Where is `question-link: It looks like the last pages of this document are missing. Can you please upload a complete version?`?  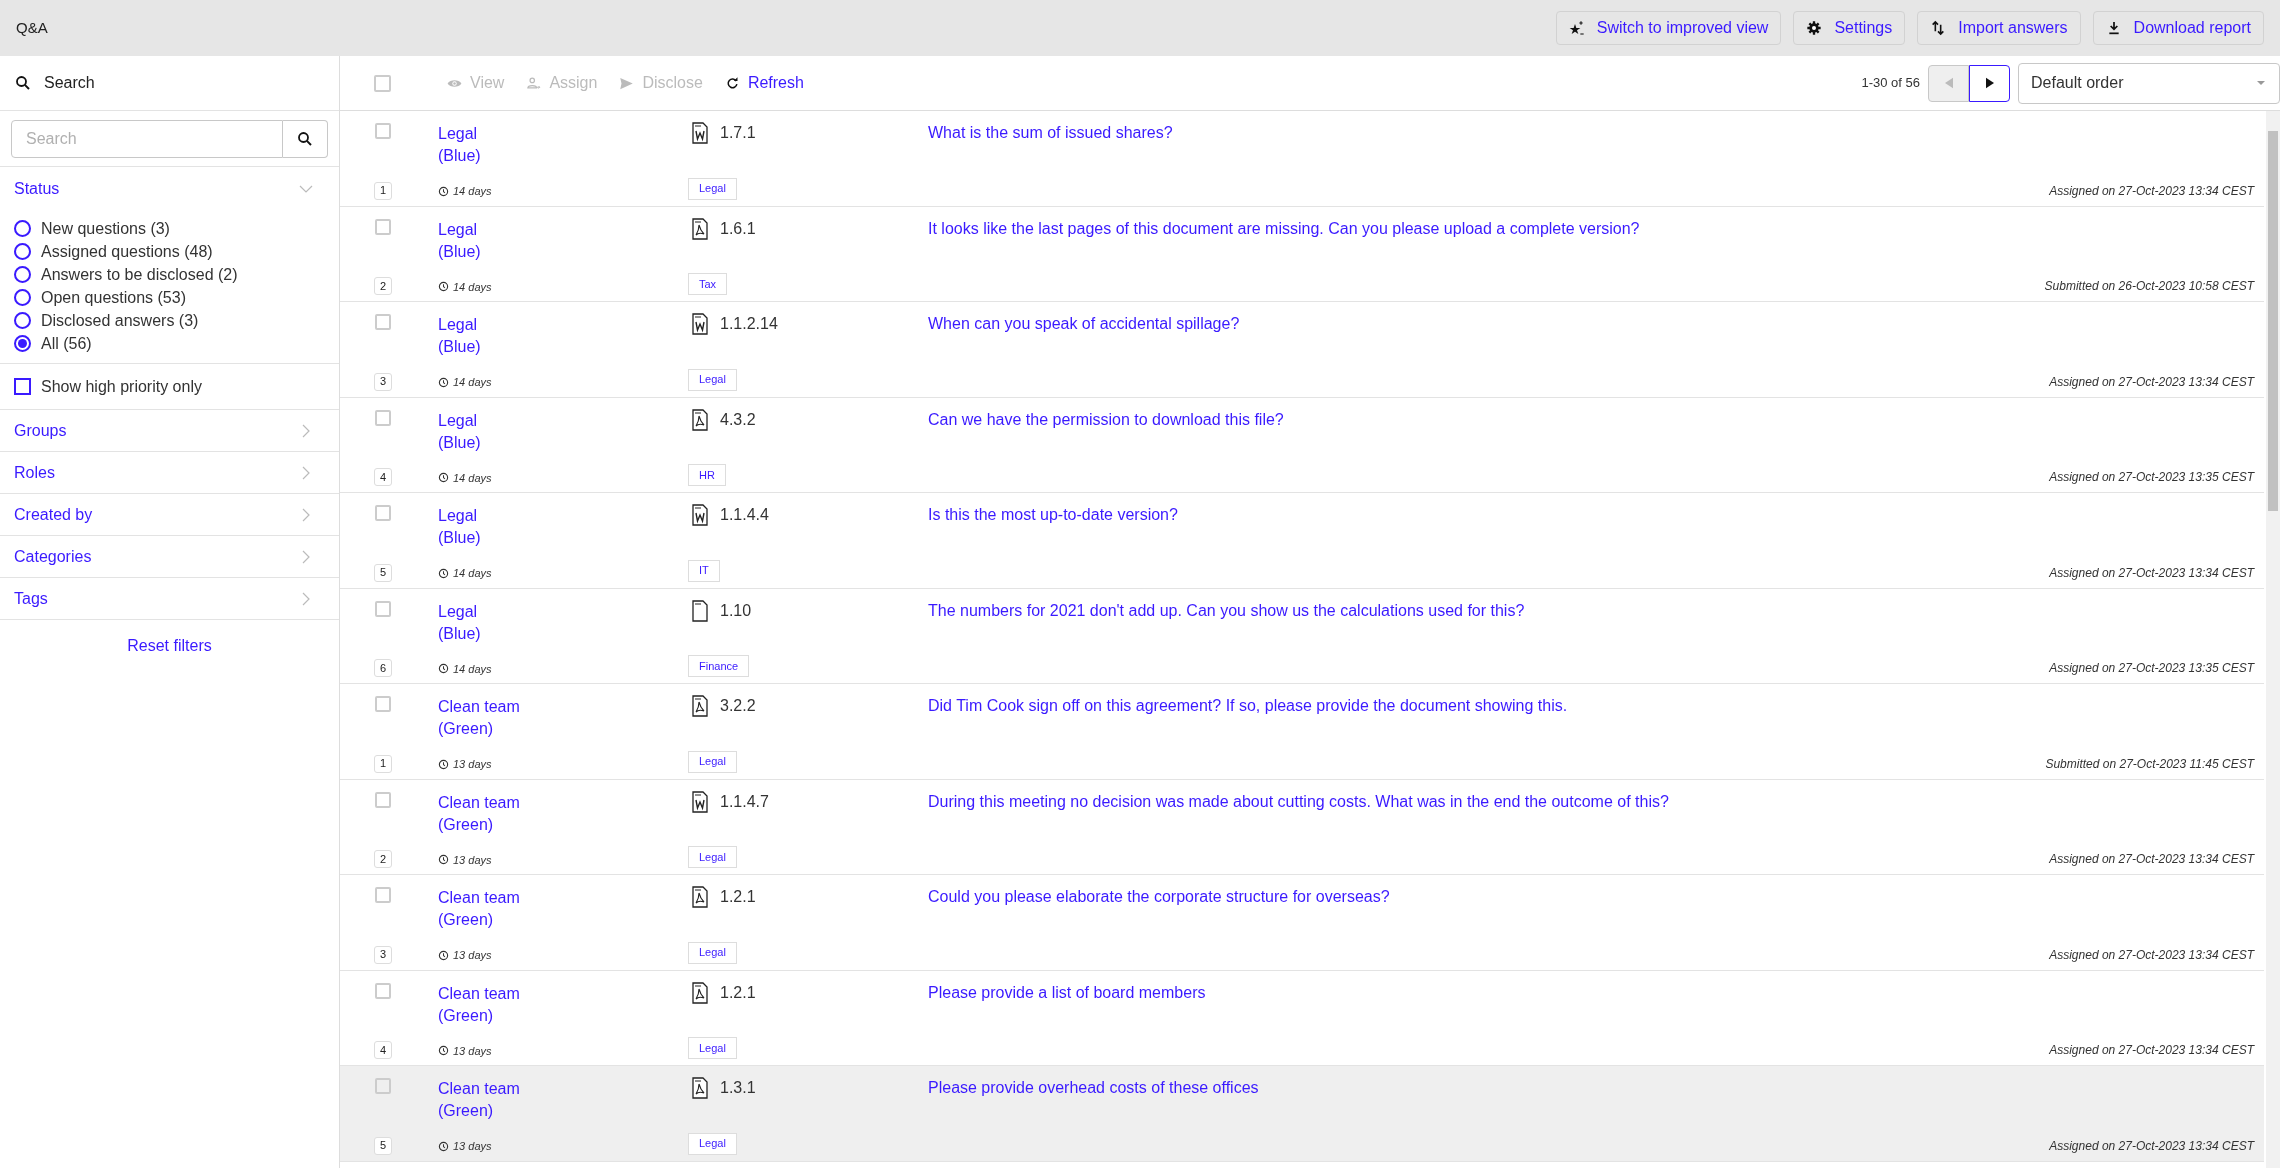 question-link: It looks like the last pages of this document are missing. Can you please upload a complete version? is located at coordinates (1591, 228).